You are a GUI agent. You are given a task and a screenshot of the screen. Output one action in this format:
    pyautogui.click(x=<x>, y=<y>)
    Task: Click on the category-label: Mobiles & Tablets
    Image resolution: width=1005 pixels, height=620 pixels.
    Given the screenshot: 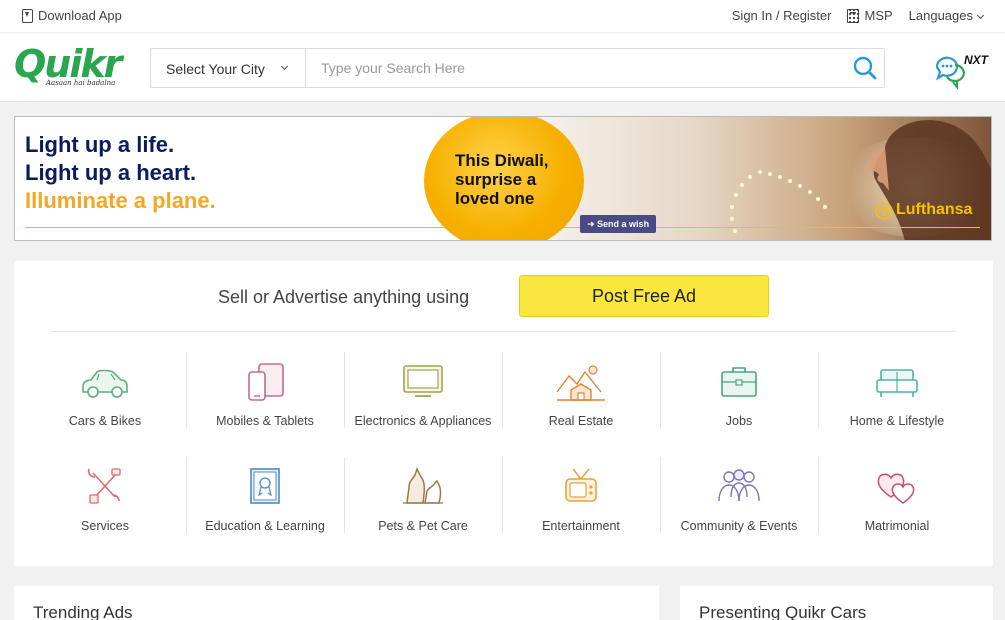 What is the action you would take?
    pyautogui.click(x=265, y=421)
    